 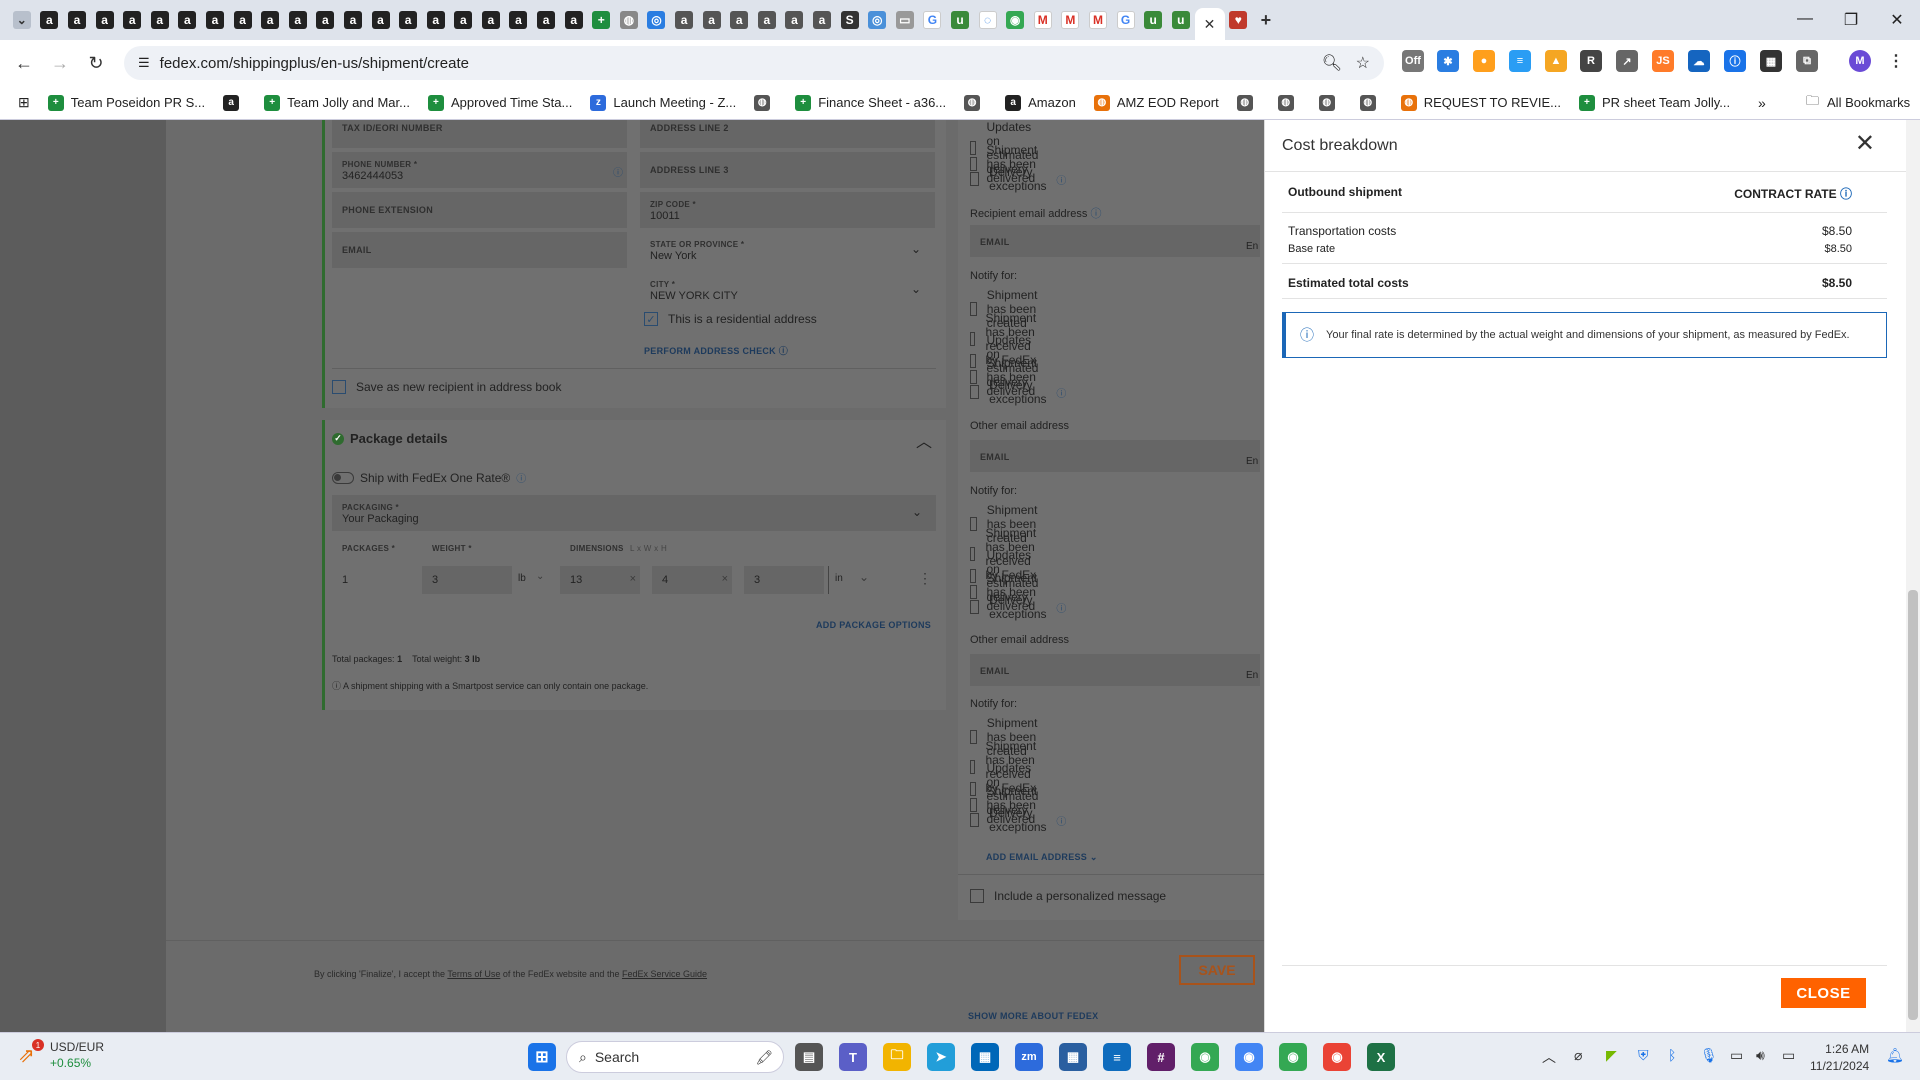 I want to click on zoom-icon: 🔍︎, so click(x=1332, y=63).